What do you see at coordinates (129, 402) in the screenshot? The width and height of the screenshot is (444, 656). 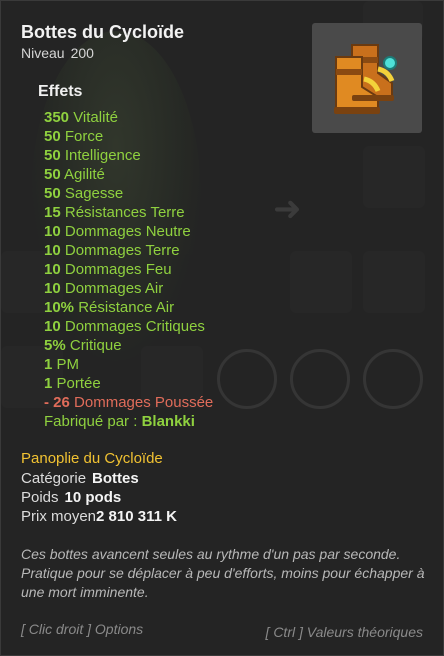 I see `effect-line-malus: - 26 Dommages Poussée` at bounding box center [129, 402].